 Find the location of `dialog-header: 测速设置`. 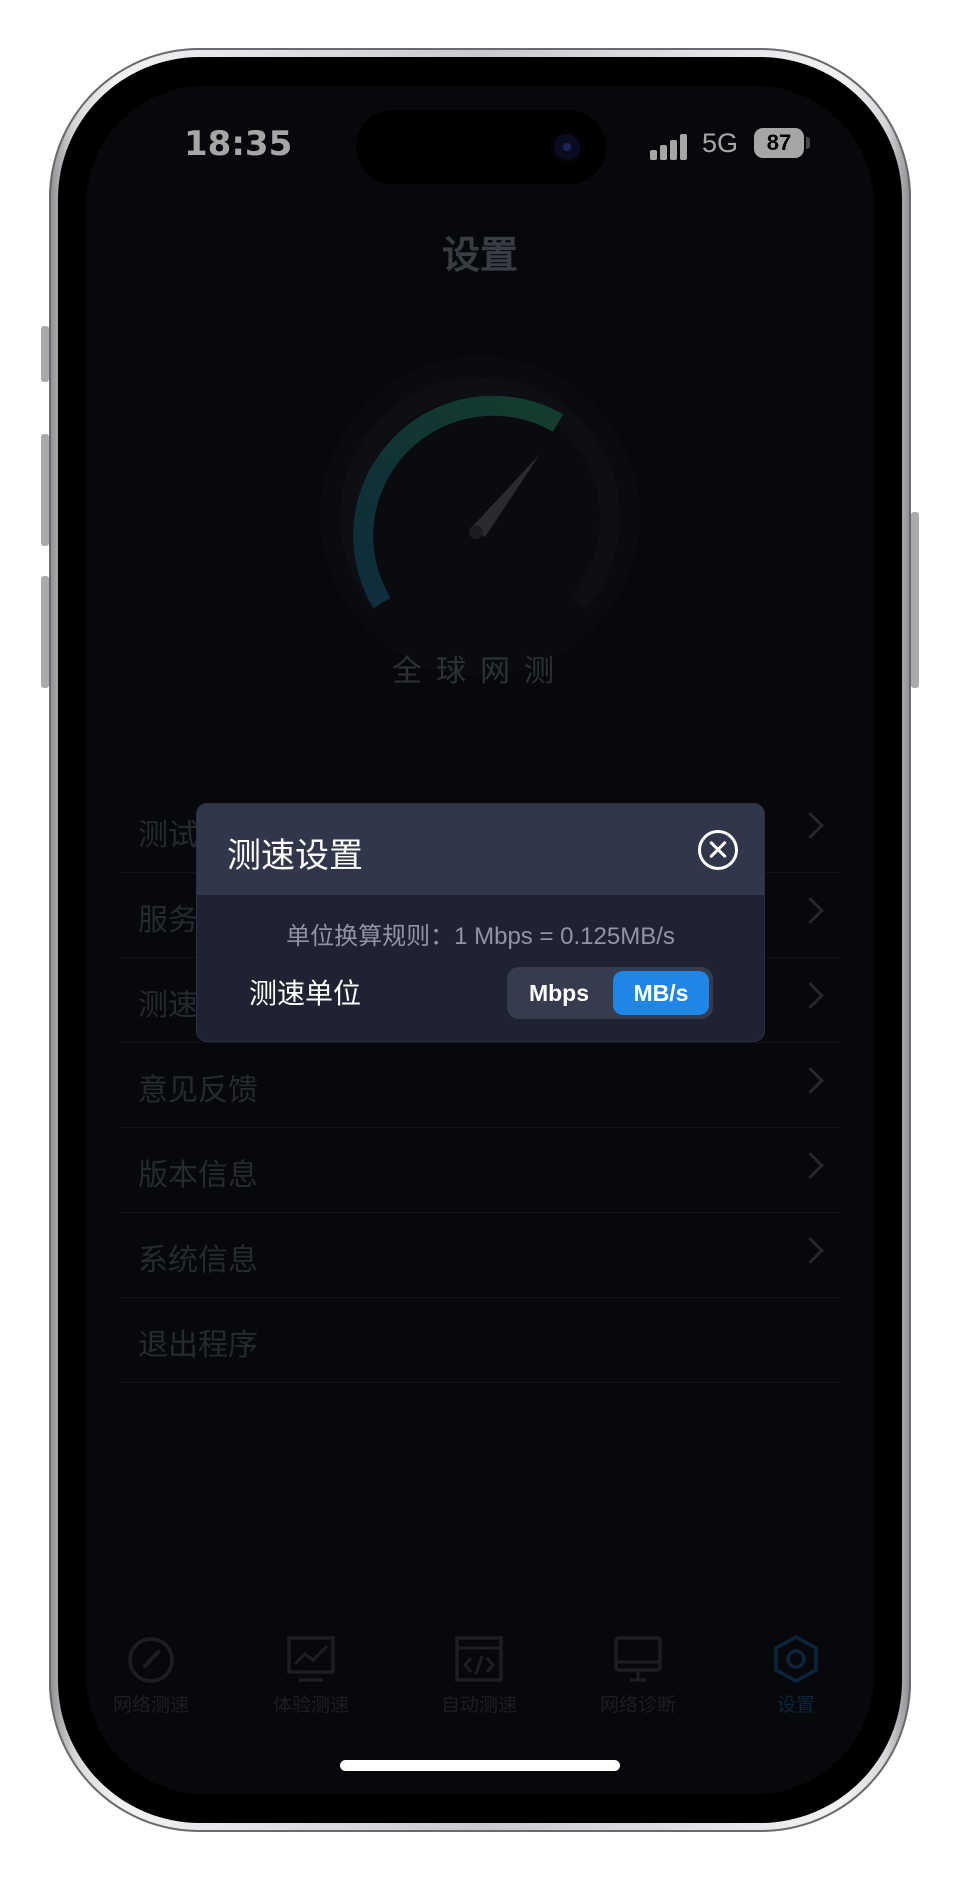

dialog-header: 测速设置 is located at coordinates (480, 849).